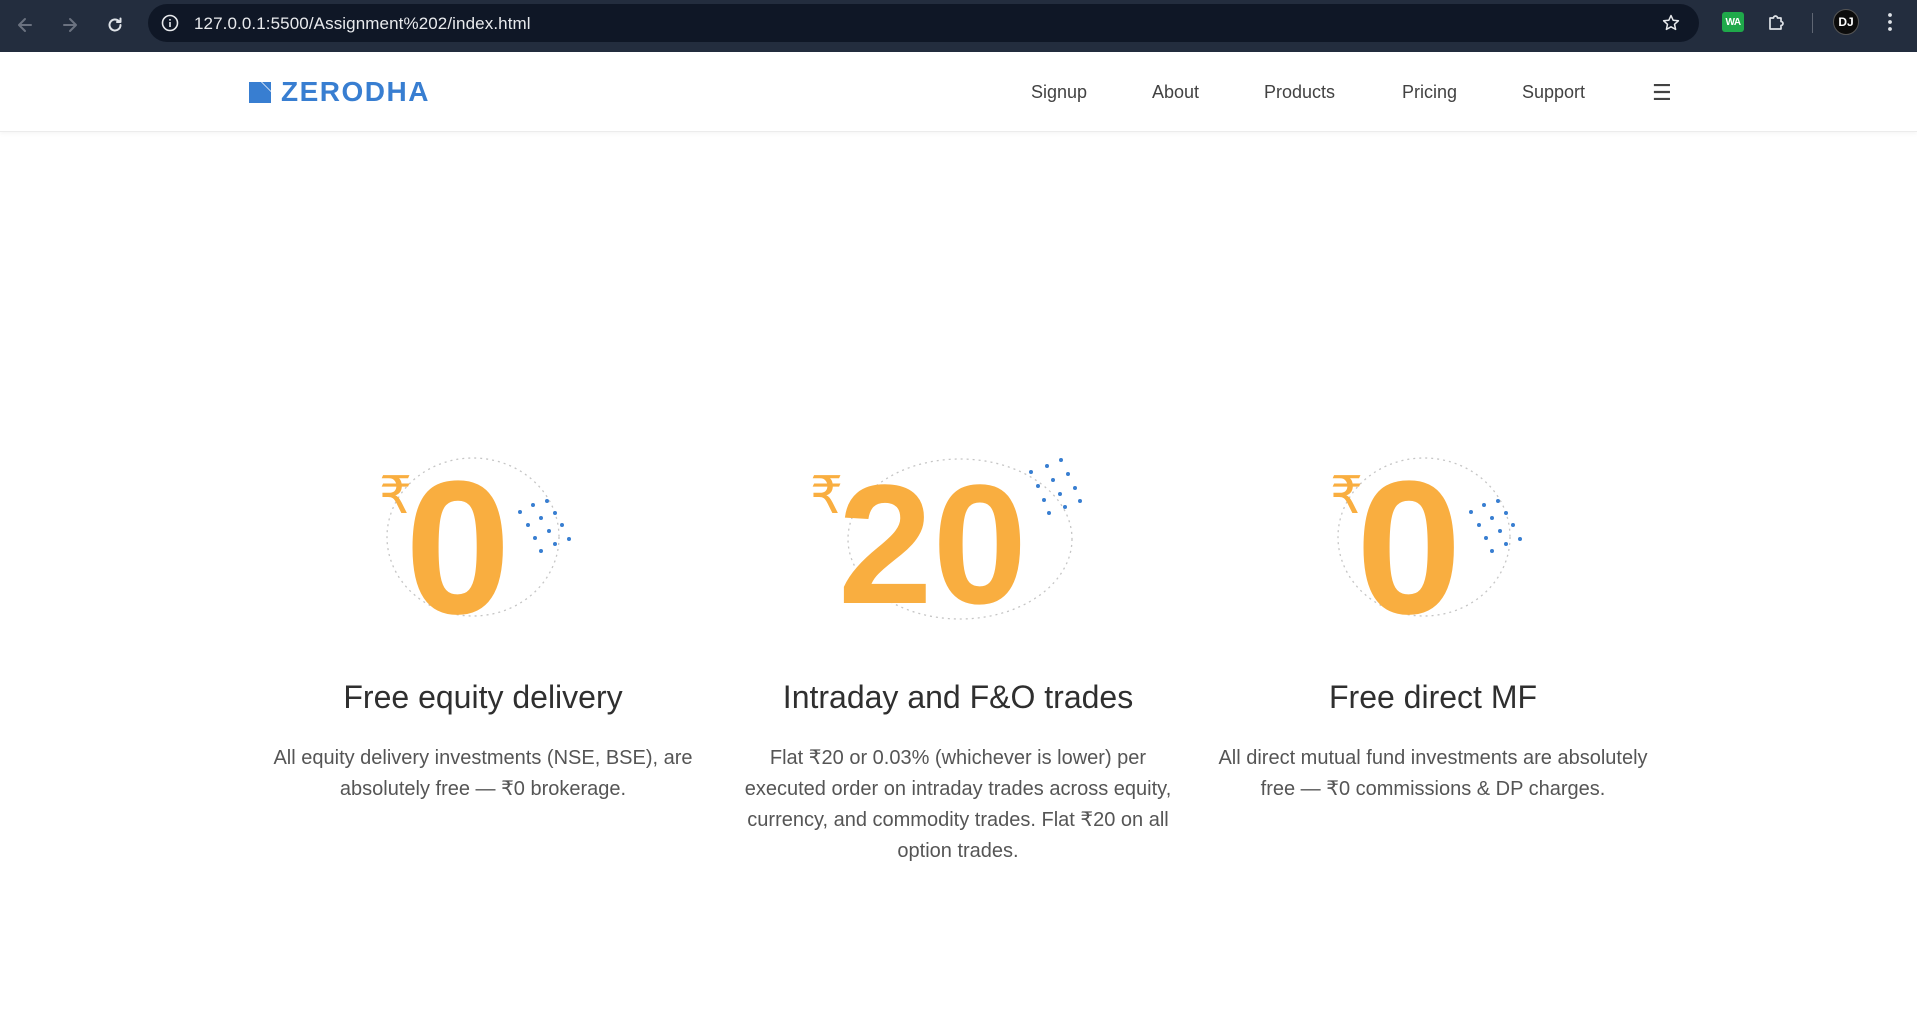 The width and height of the screenshot is (1917, 1022). I want to click on reload-icon, so click(115, 25).